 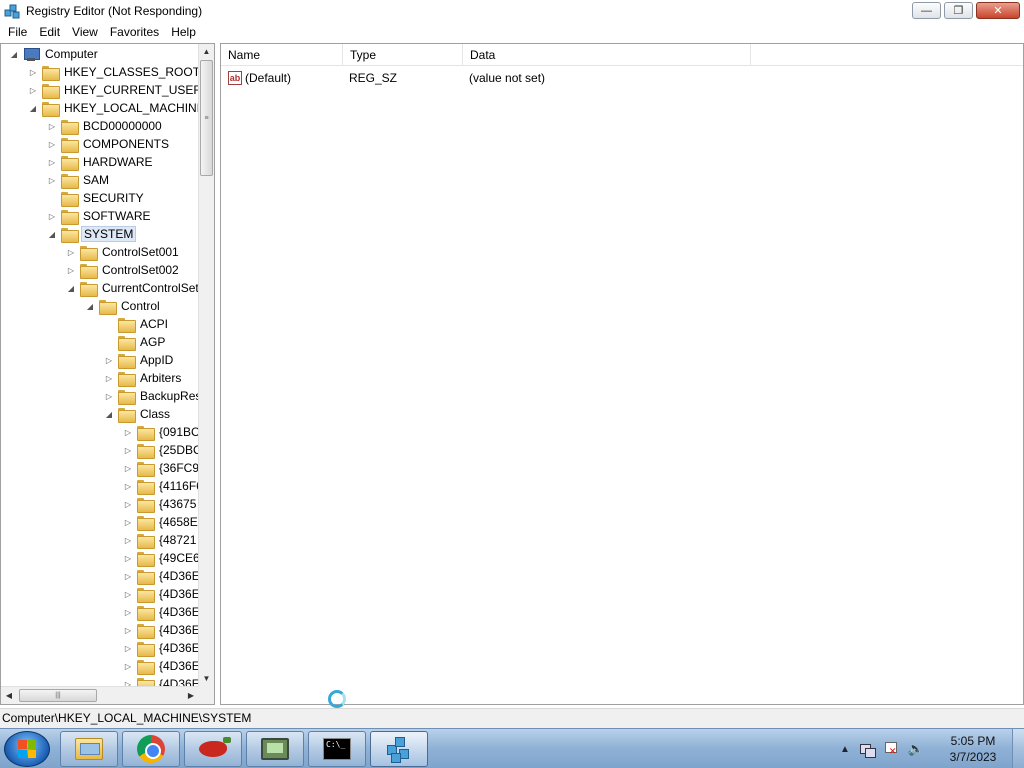 What do you see at coordinates (160, 504) in the screenshot?
I see `tree-node: ▷ {43675` at bounding box center [160, 504].